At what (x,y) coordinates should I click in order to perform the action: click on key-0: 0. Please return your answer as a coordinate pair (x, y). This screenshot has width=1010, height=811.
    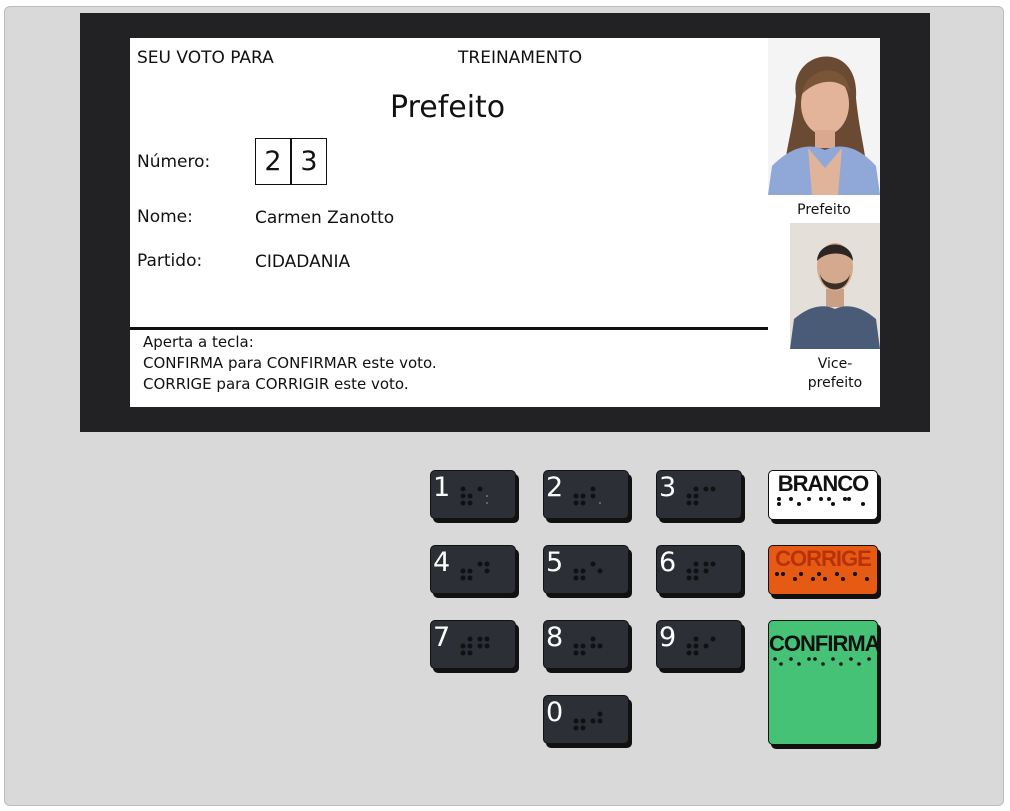
    Looking at the image, I should click on (586, 719).